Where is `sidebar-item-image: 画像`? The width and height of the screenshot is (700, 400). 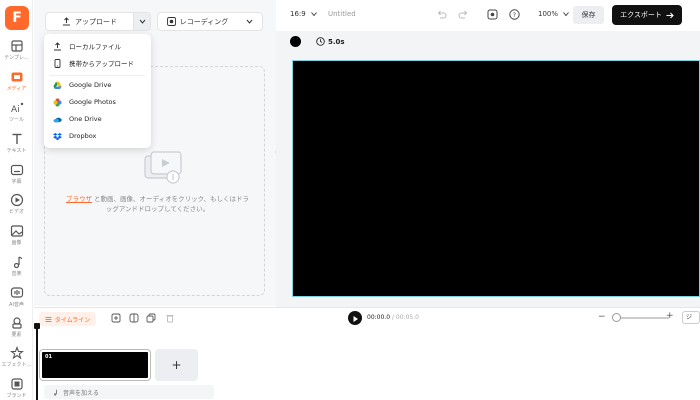 sidebar-item-image: 画像 is located at coordinates (16, 235).